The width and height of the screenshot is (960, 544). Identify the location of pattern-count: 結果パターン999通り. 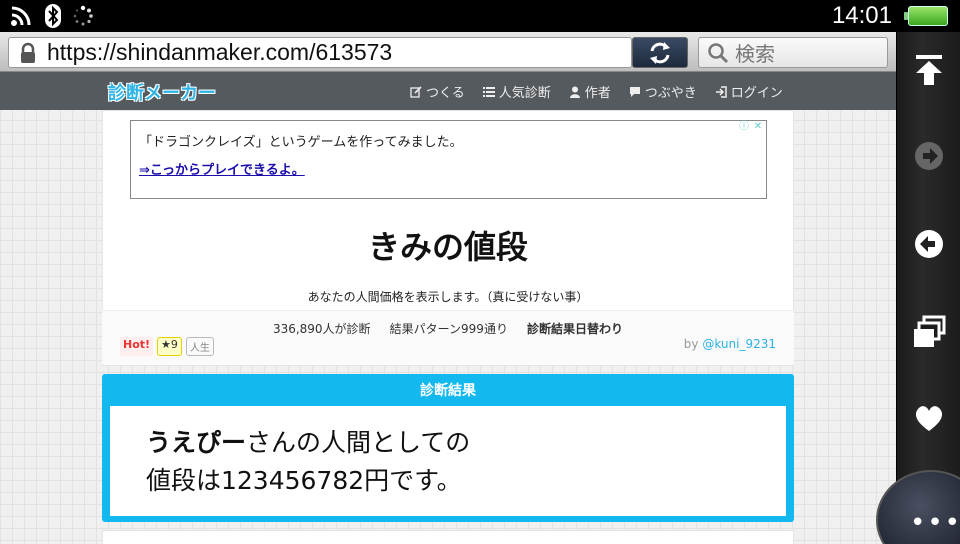
(448, 329).